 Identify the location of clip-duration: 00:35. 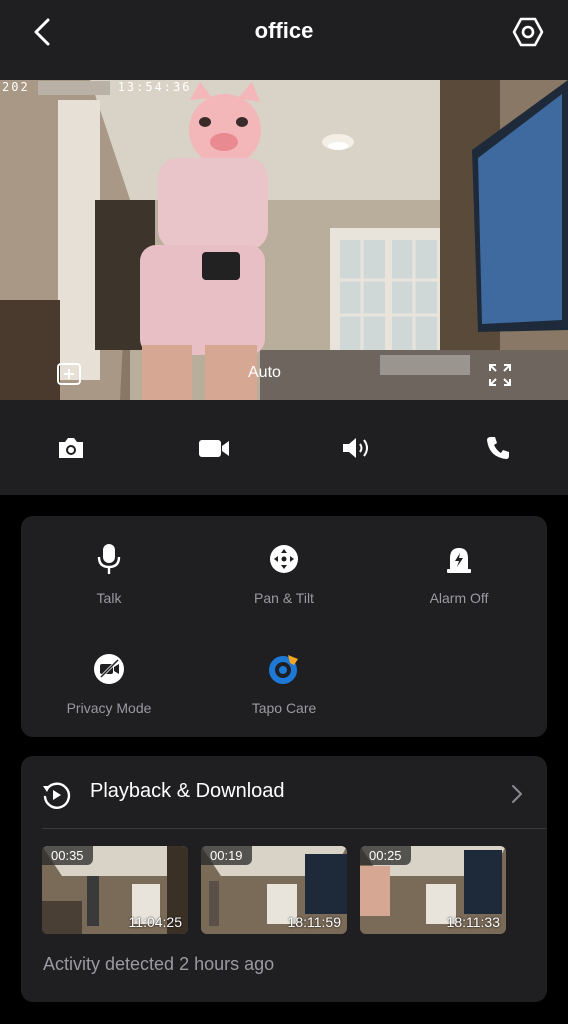
(67, 855).